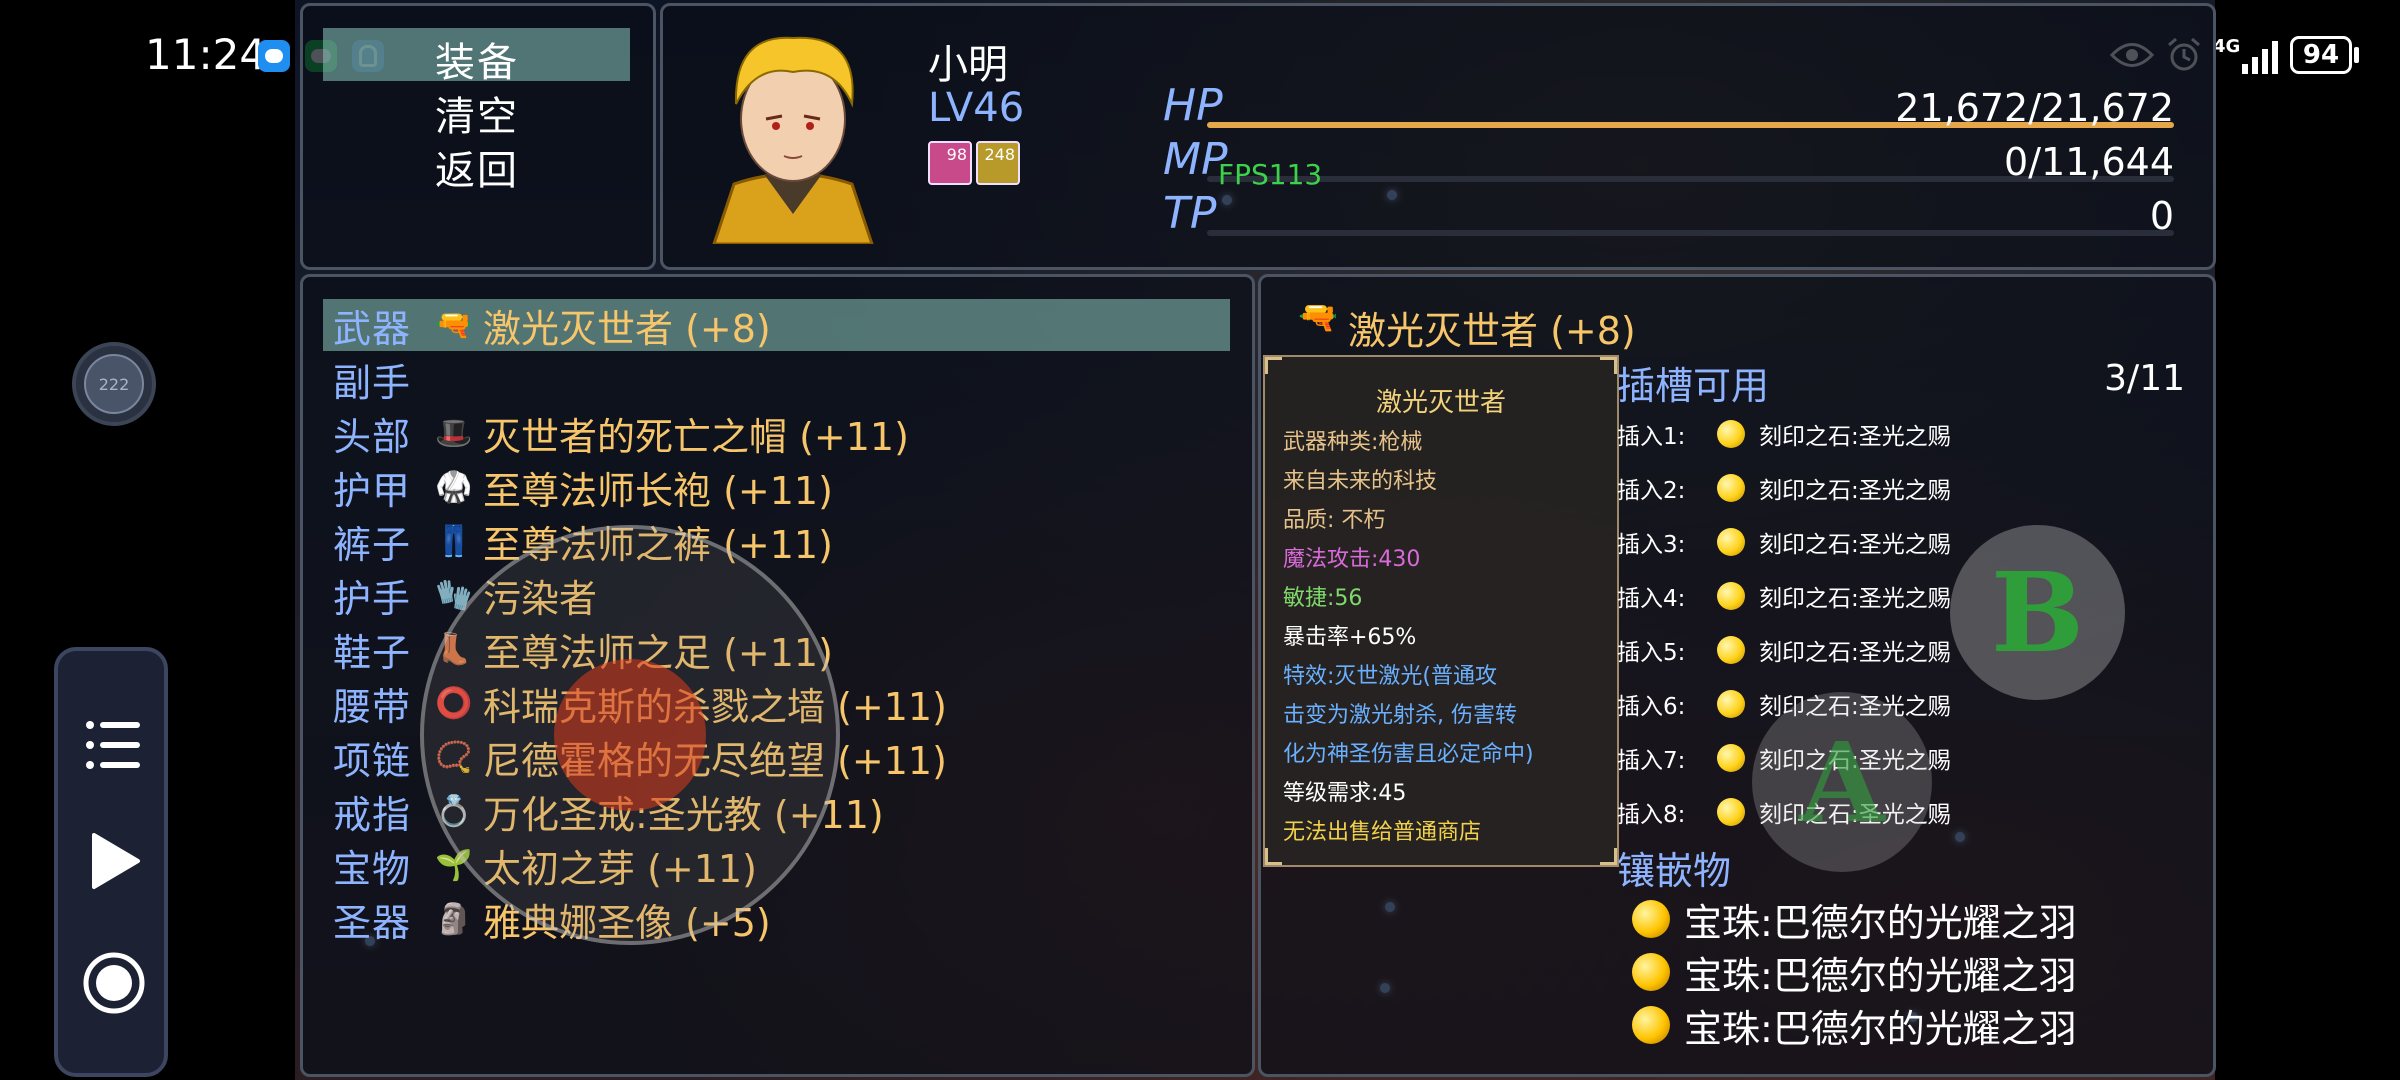  I want to click on battery-level: 94, so click(2321, 55).